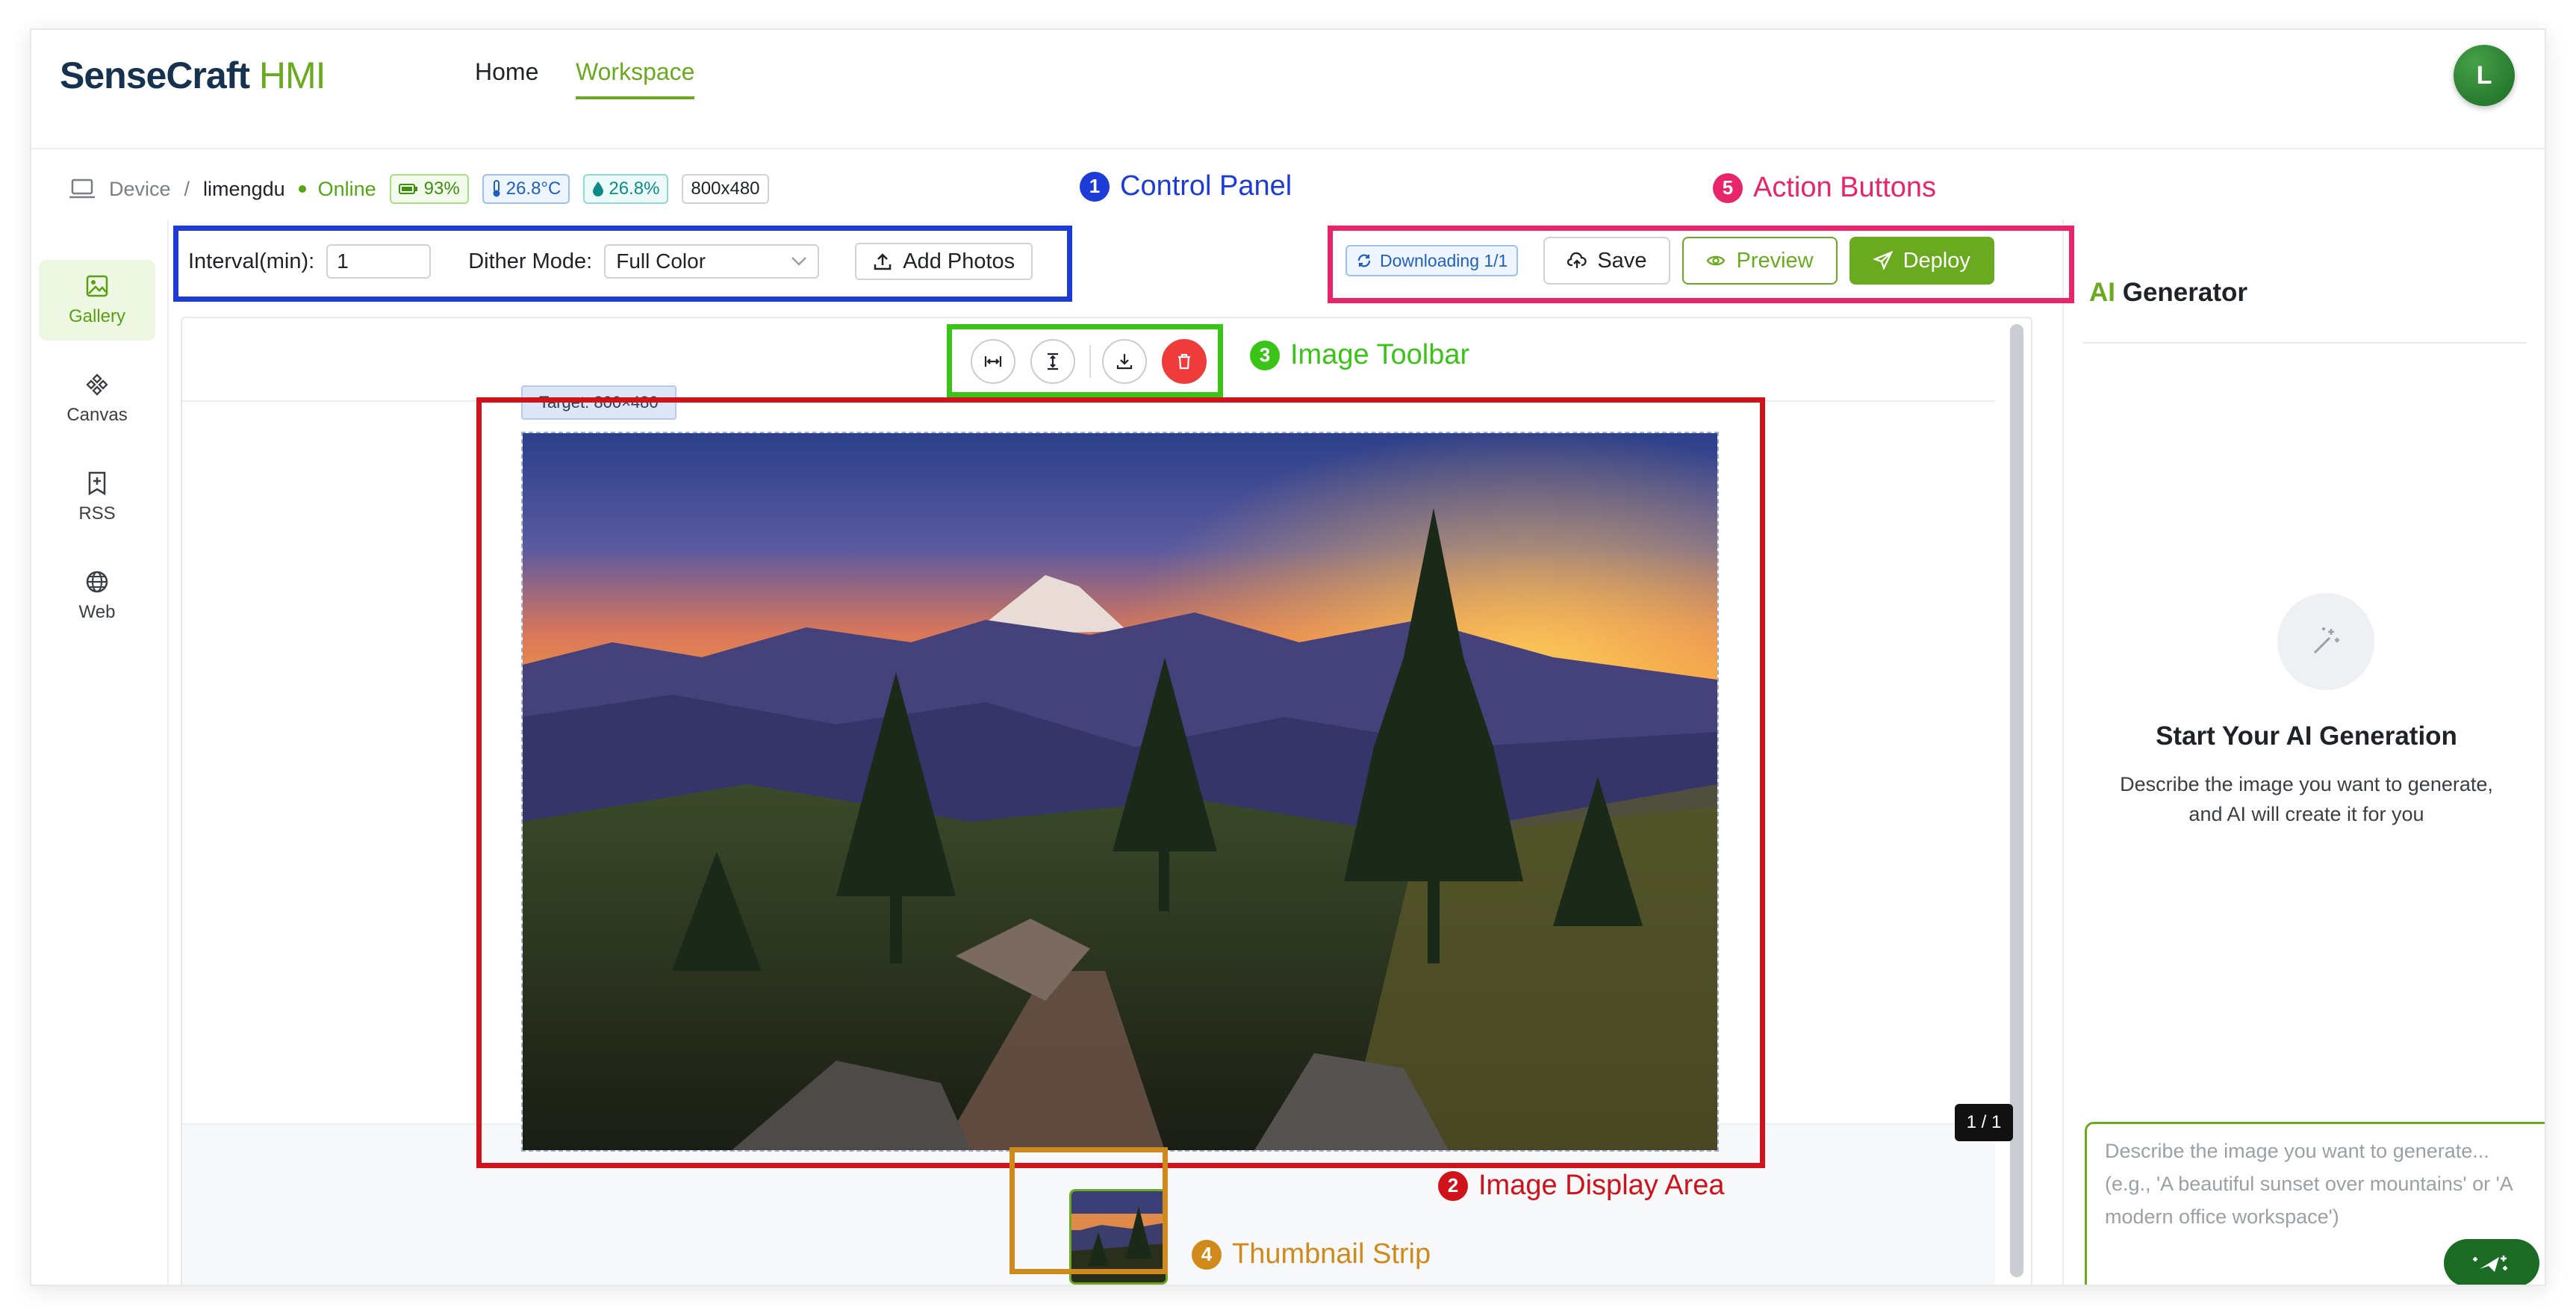  What do you see at coordinates (1088, 1210) in the screenshot?
I see `annotation-box-thumbnail-strip` at bounding box center [1088, 1210].